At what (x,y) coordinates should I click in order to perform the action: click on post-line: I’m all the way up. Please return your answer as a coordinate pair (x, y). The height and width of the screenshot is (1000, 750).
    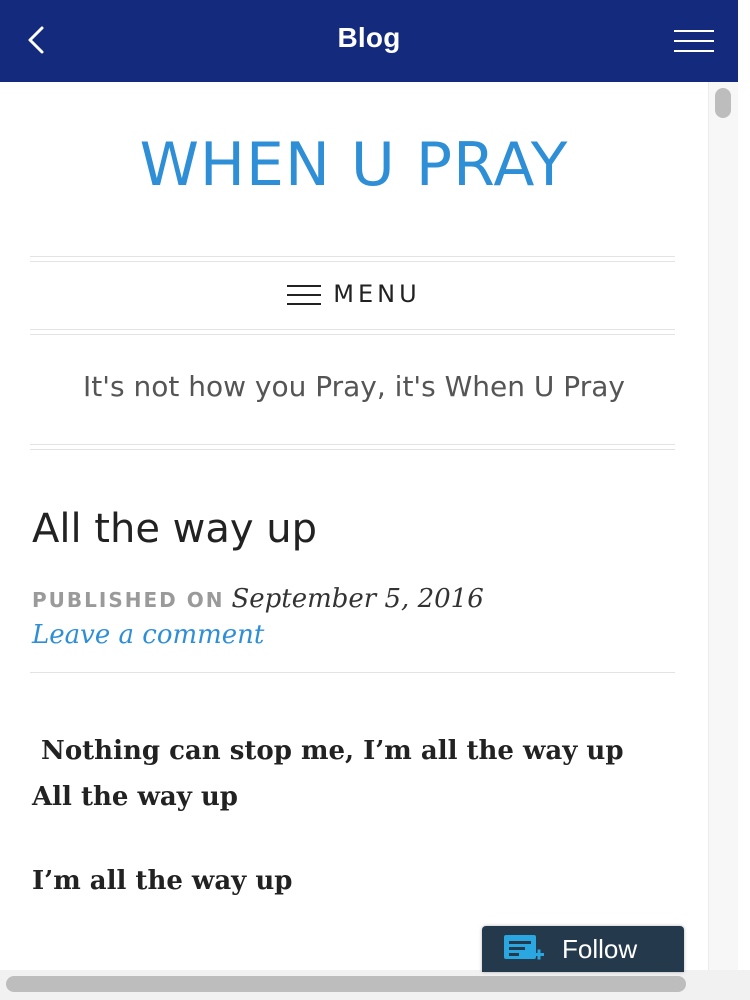
    Looking at the image, I should click on (162, 881).